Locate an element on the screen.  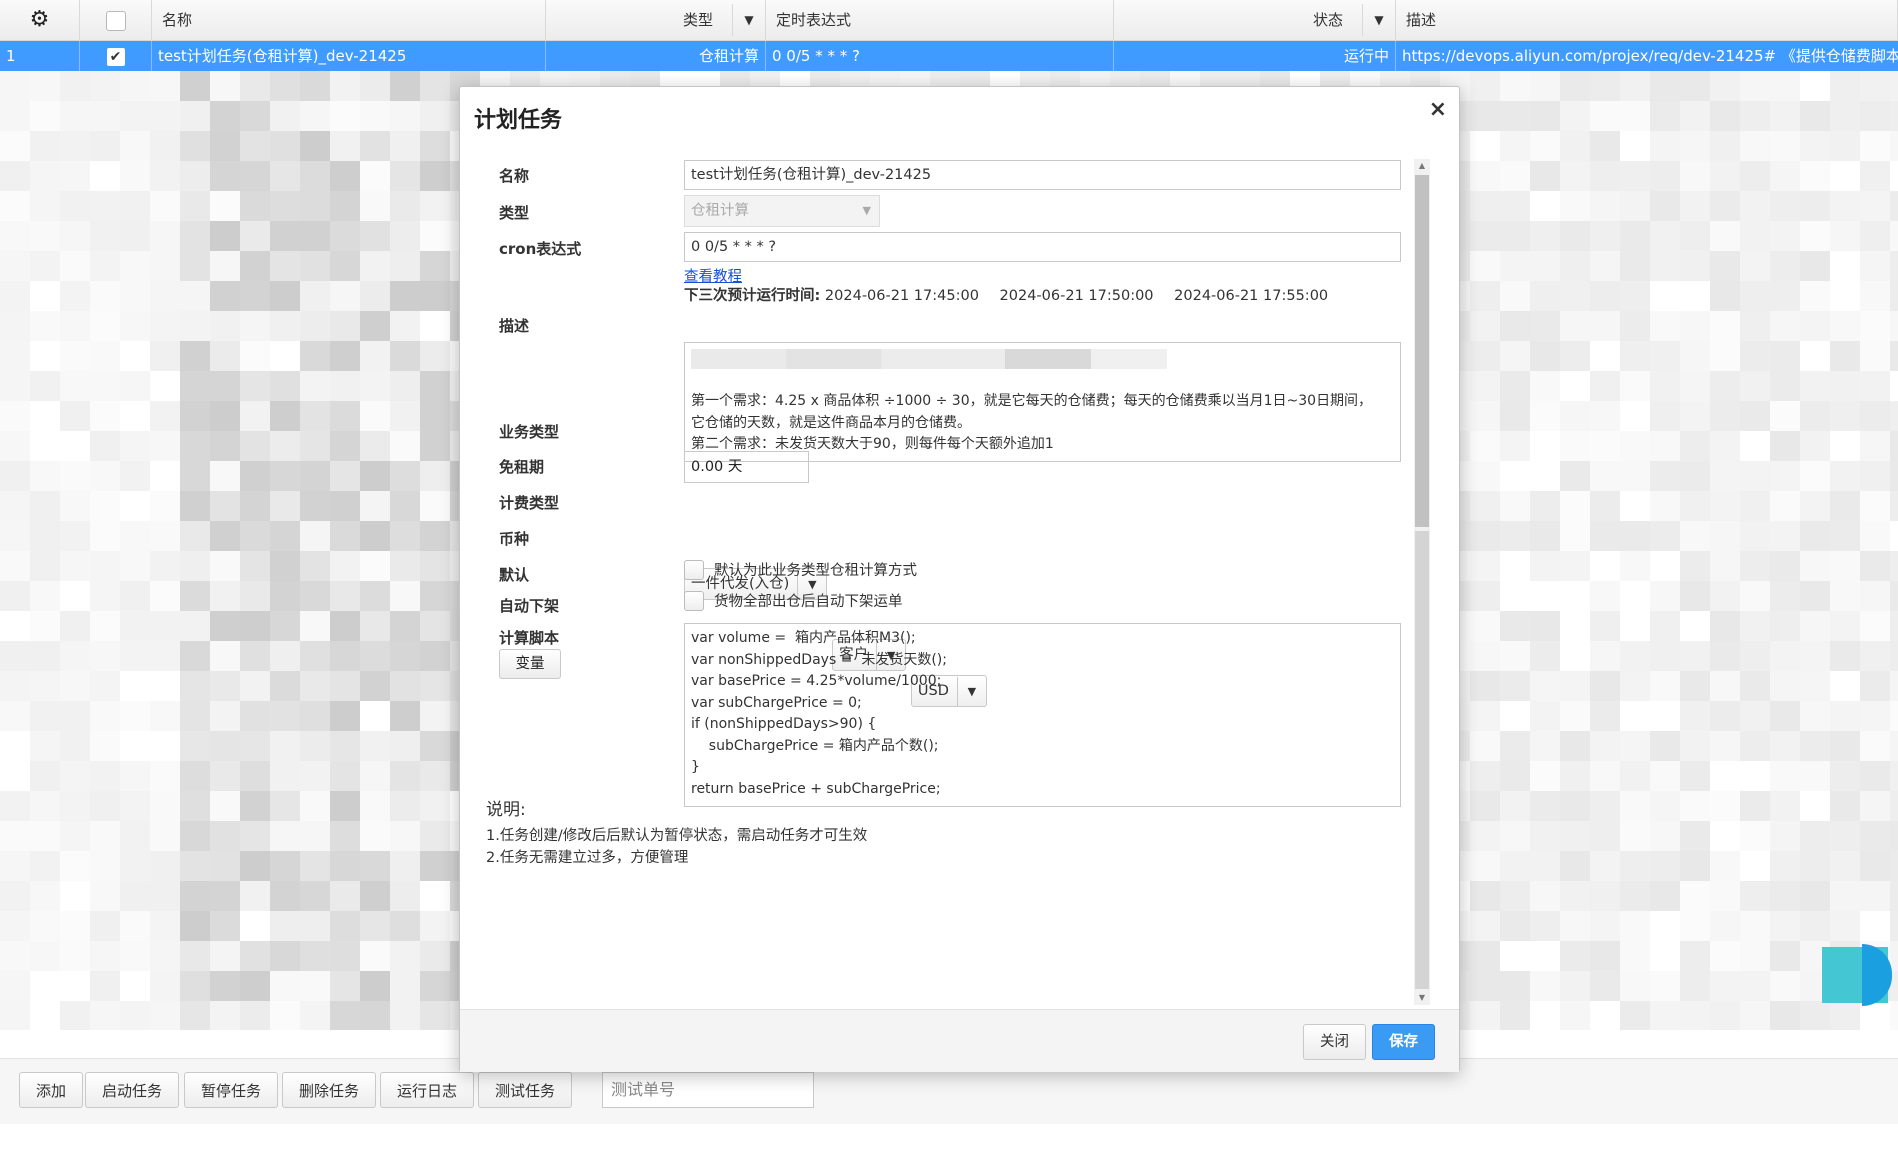
row-checkbox: ✔ is located at coordinates (115, 56).